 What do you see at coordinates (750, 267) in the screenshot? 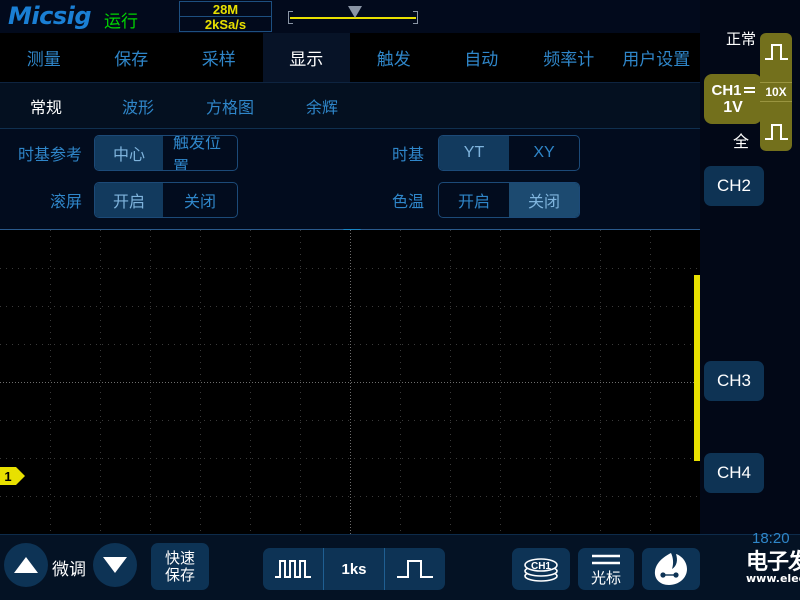
I see `right-sidebar: 正常 CH1 1V 全 10X CH2 CH3 CH4` at bounding box center [750, 267].